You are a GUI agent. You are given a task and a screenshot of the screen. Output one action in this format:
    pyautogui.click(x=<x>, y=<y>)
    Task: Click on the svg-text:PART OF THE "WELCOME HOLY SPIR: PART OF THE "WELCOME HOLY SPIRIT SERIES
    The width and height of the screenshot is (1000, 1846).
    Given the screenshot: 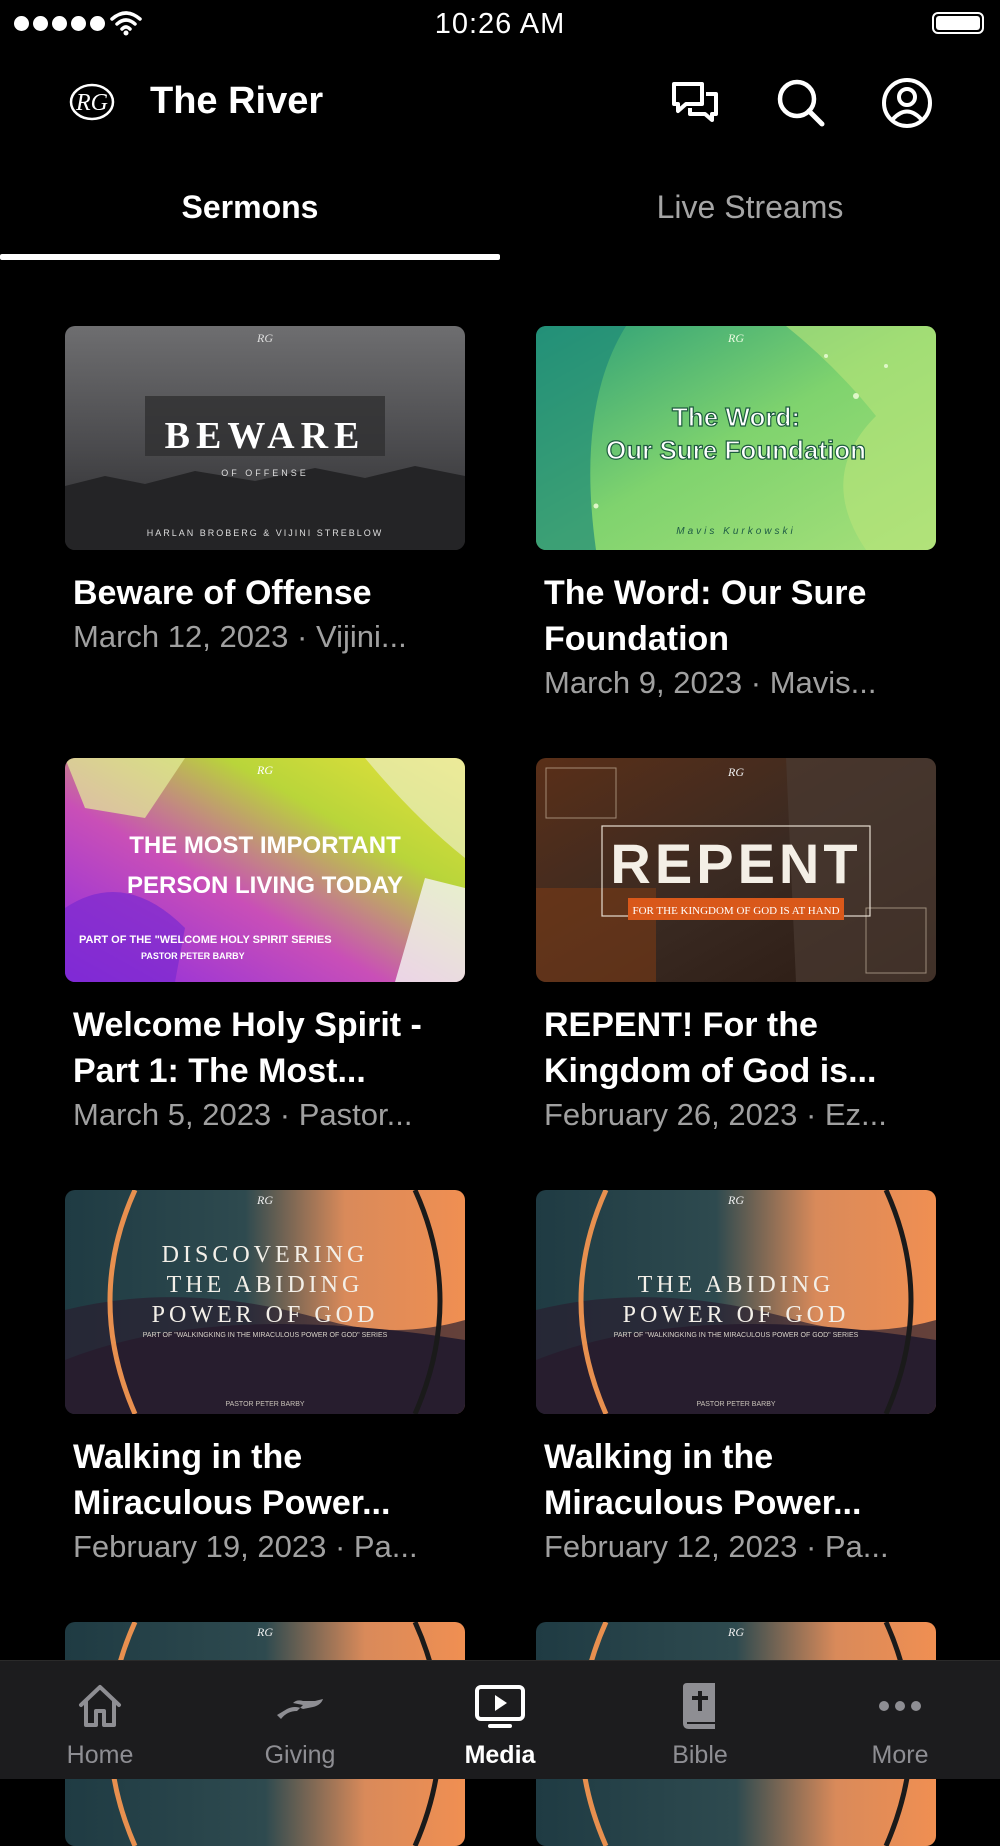 What is the action you would take?
    pyautogui.click(x=205, y=940)
    